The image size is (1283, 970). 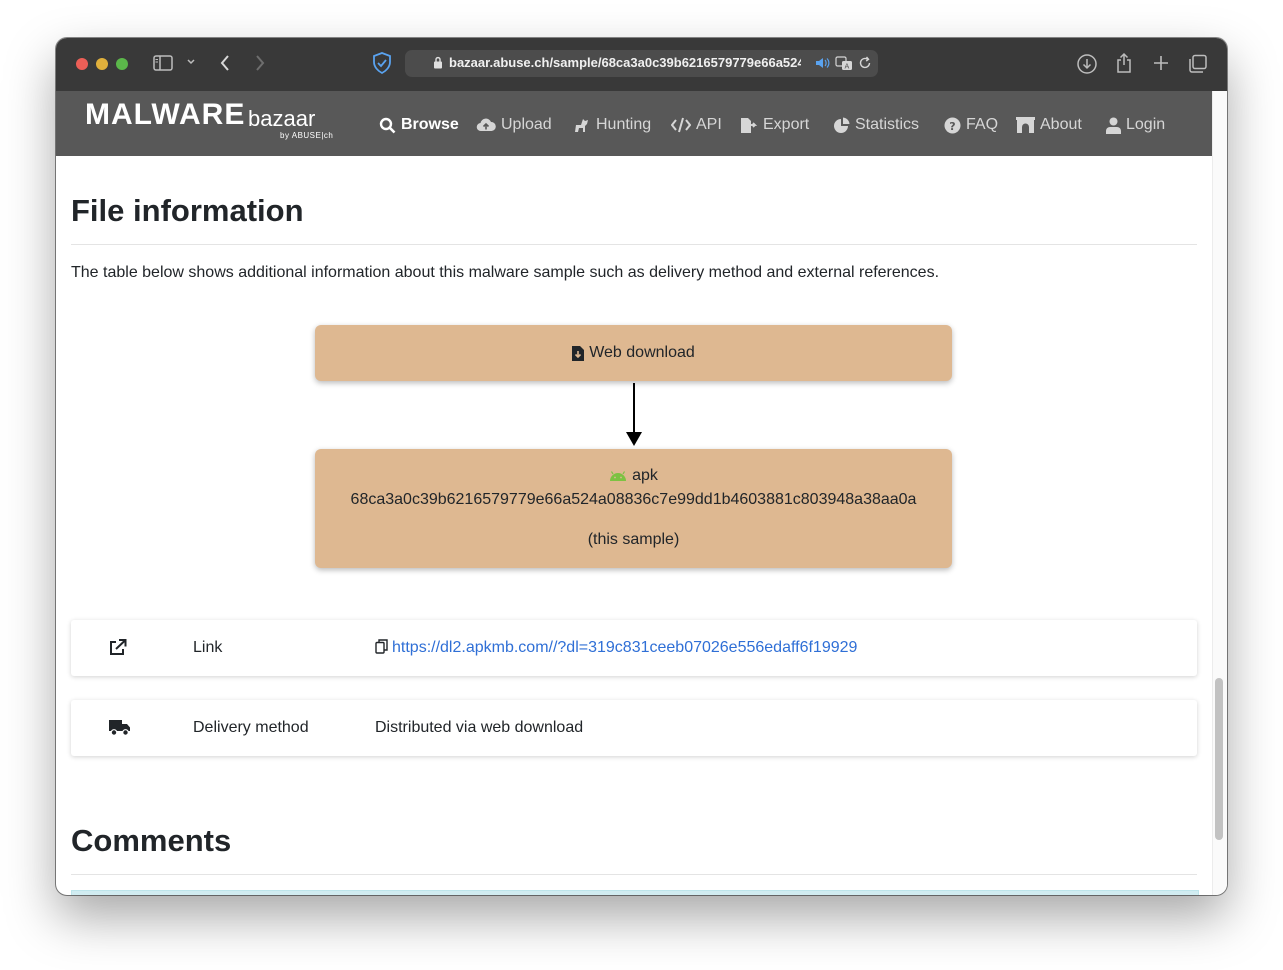 What do you see at coordinates (645, 475) in the screenshot?
I see `flow-sample-type: apk` at bounding box center [645, 475].